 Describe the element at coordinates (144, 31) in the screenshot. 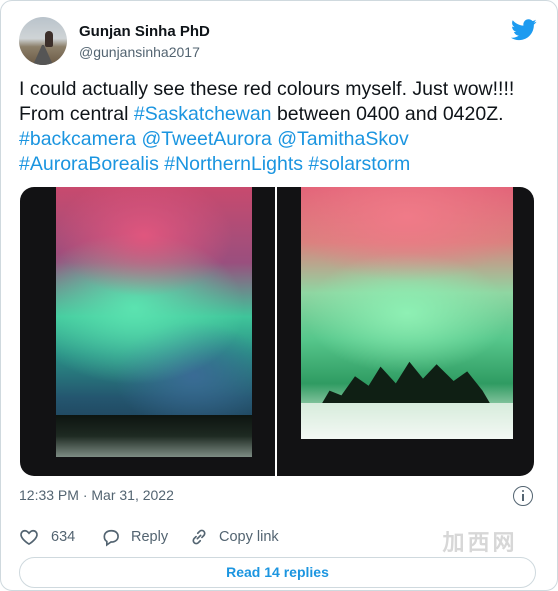

I see `author-name: Gunjan Sinha PhD` at that location.